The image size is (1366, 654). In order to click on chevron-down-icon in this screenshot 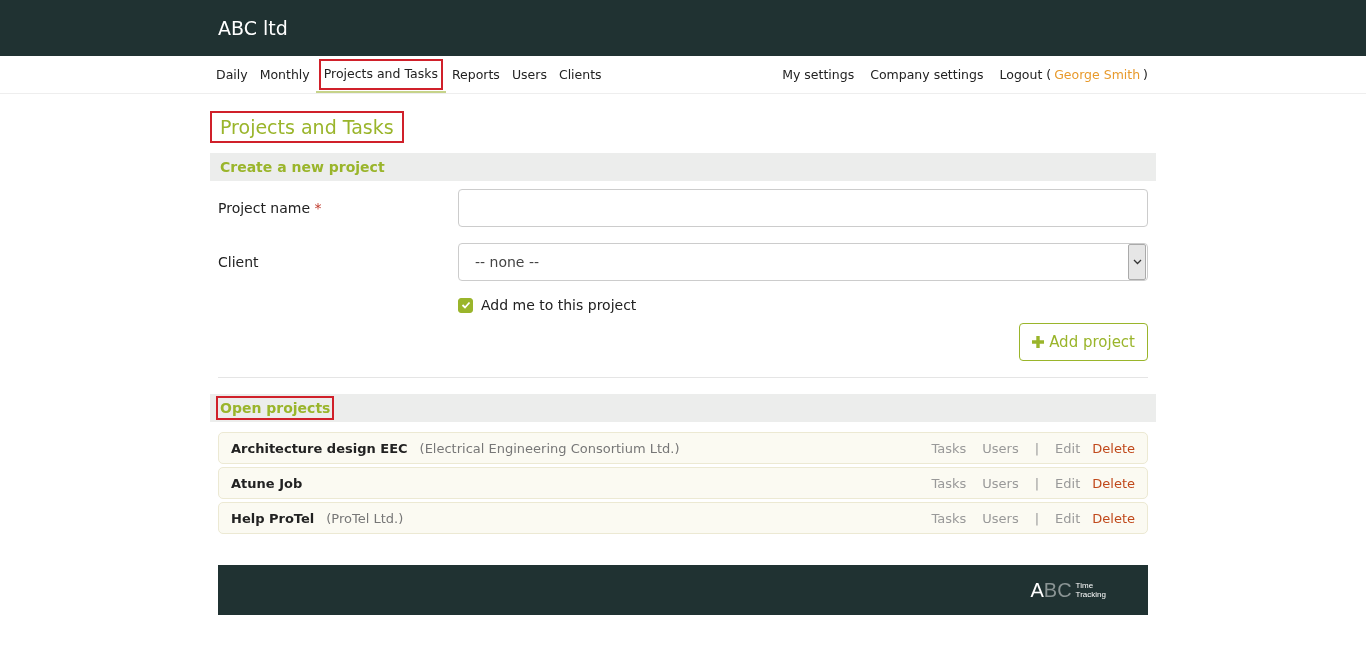, I will do `click(1137, 262)`.